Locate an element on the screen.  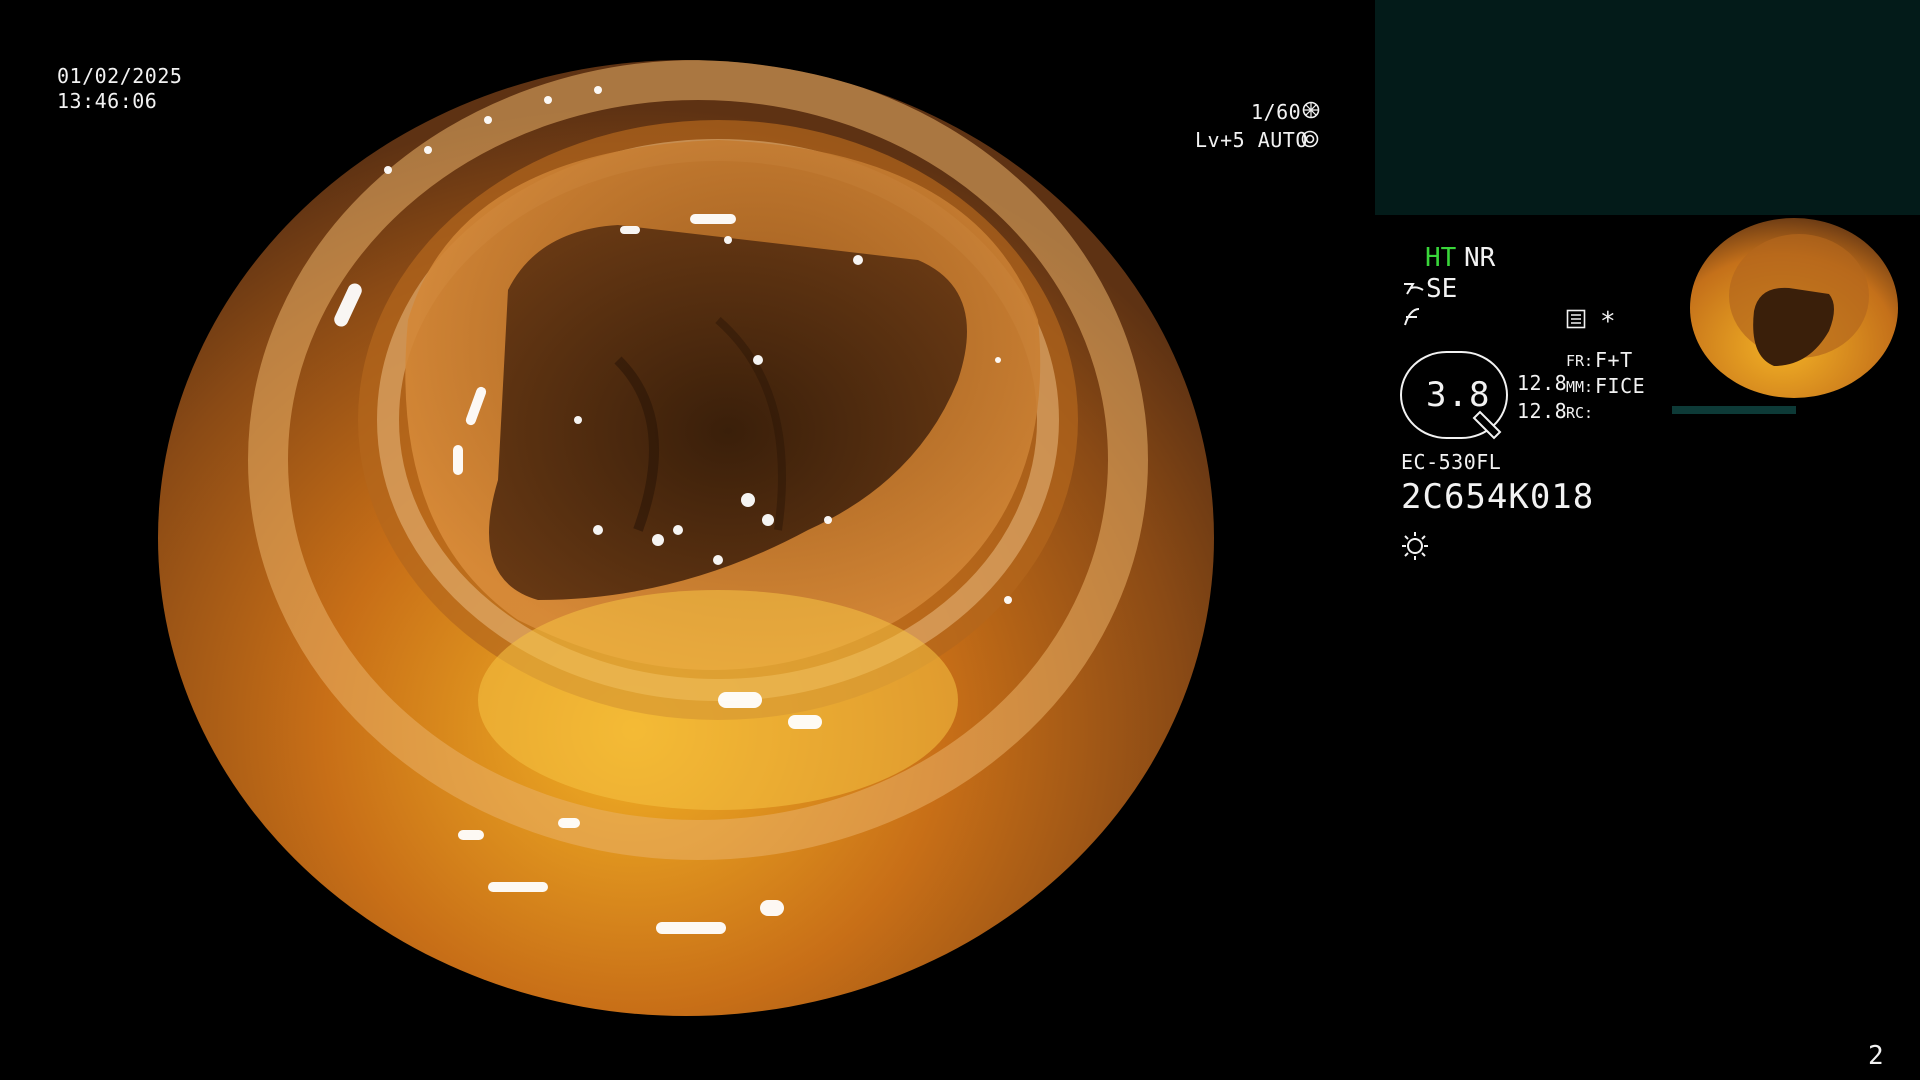
rc-label: RC: is located at coordinates (1580, 413).